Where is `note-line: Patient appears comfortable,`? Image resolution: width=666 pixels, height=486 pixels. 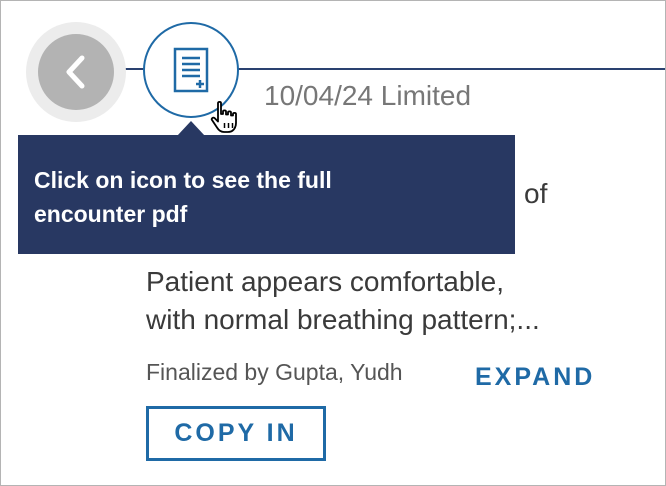 note-line: Patient appears comfortable, is located at coordinates (325, 281).